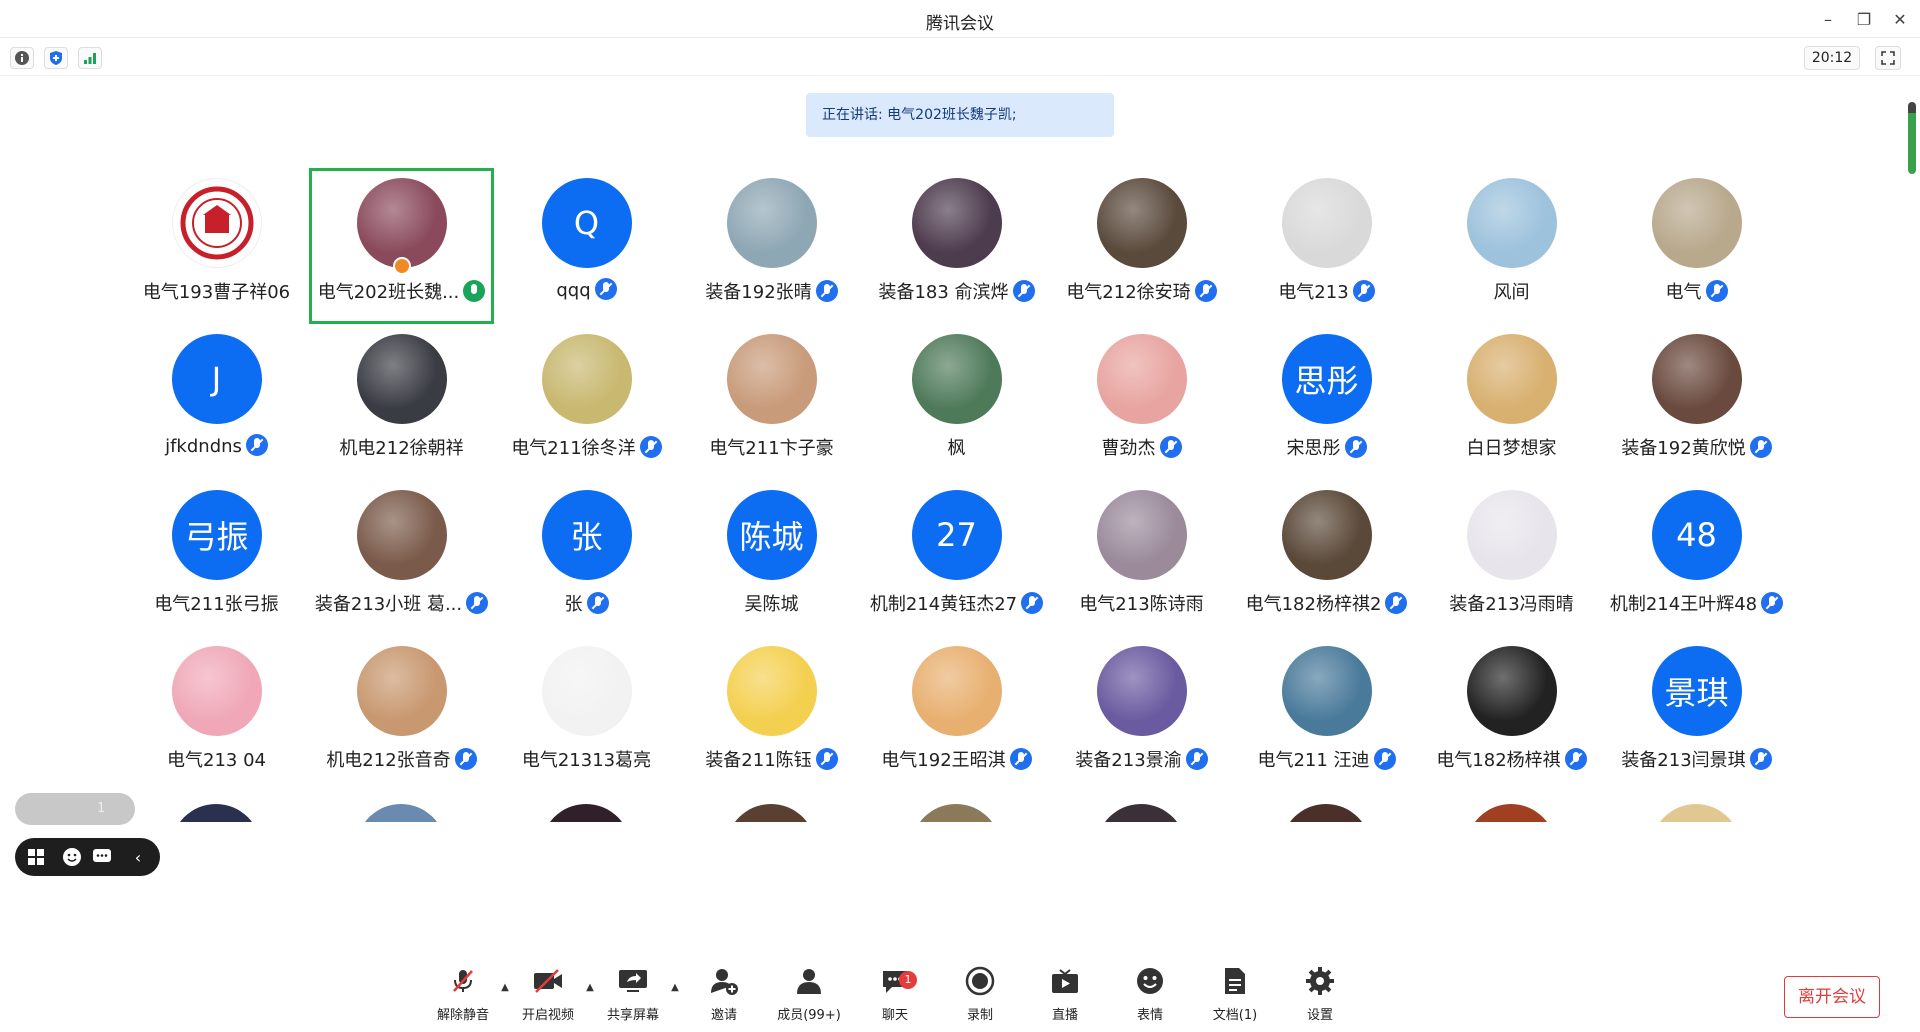  What do you see at coordinates (1326, 714) in the screenshot?
I see `participant-tile: 电气211 汪迪` at bounding box center [1326, 714].